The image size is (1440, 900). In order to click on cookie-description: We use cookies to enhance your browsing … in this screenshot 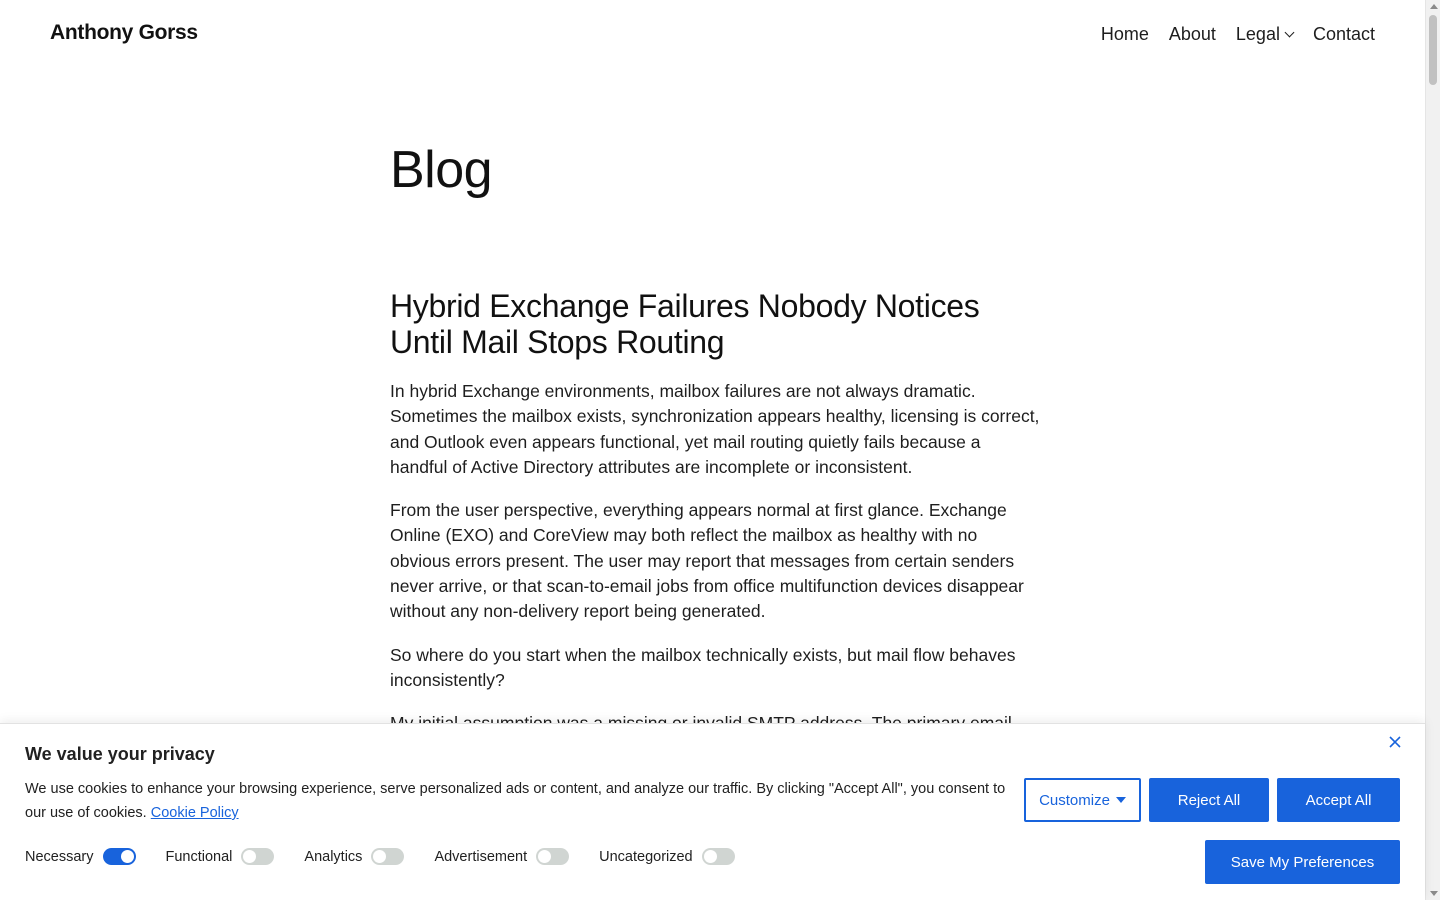, I will do `click(517, 801)`.